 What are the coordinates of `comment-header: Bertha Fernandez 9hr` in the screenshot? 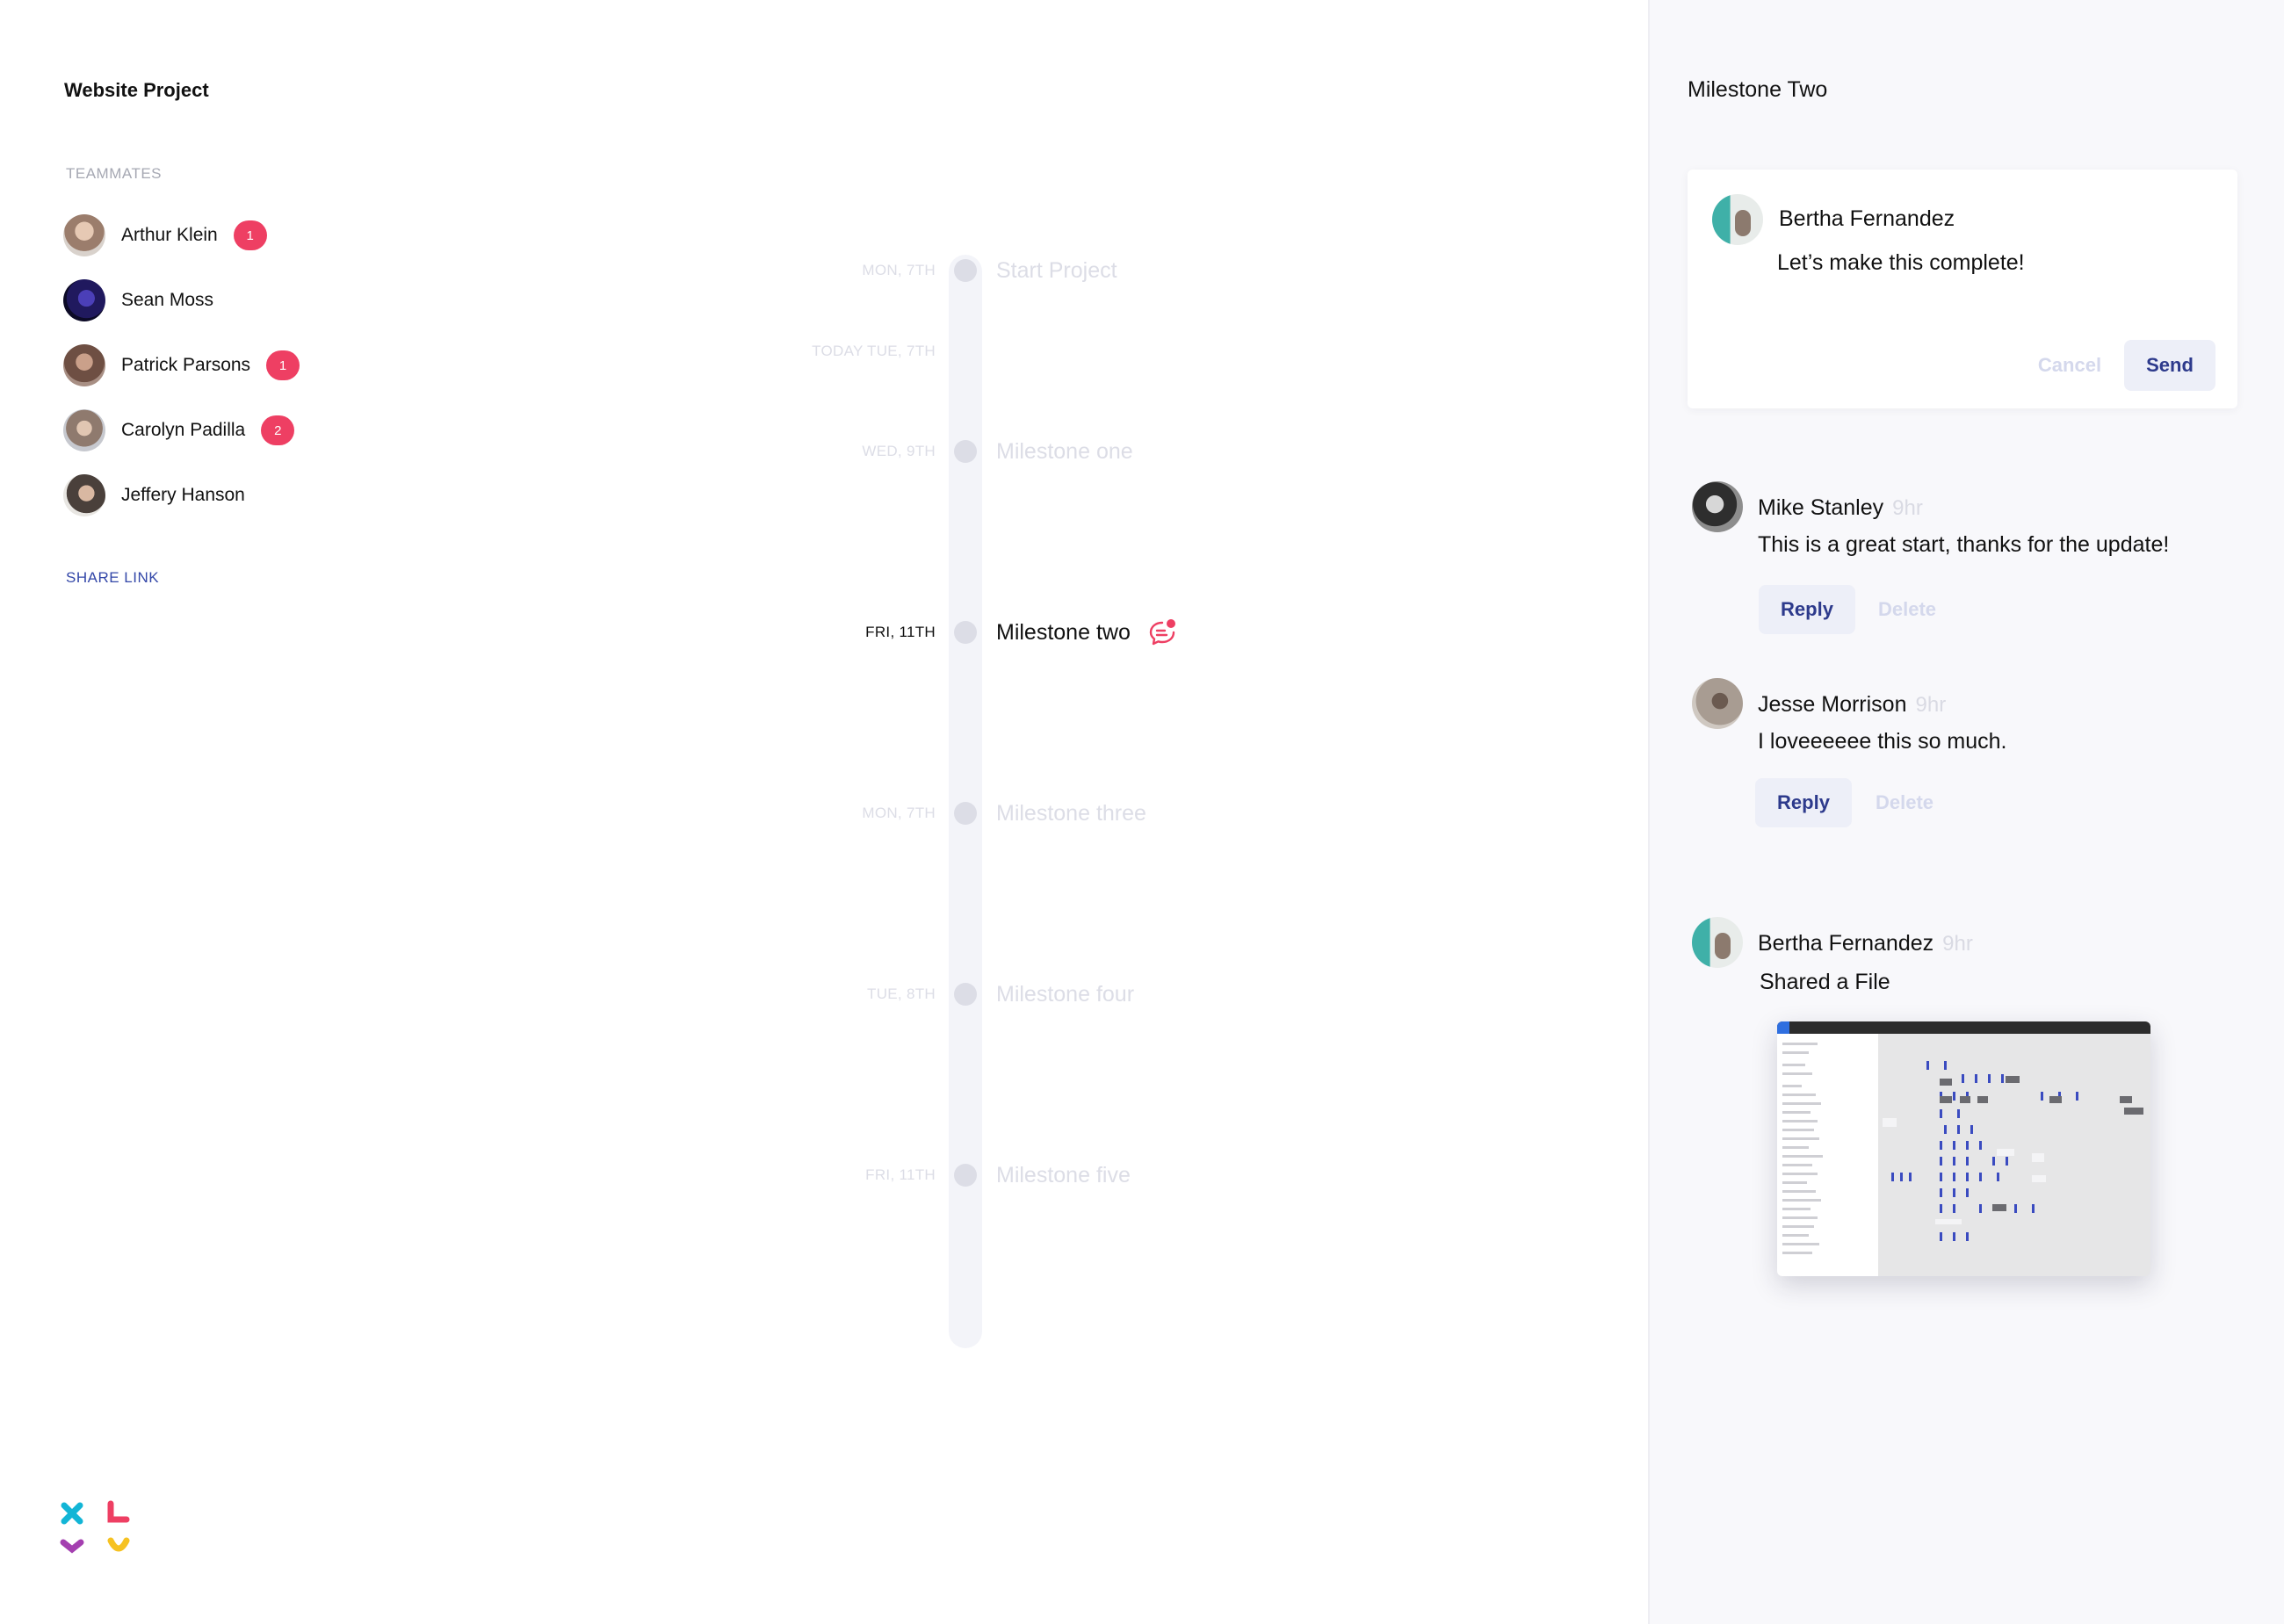 It's located at (1865, 944).